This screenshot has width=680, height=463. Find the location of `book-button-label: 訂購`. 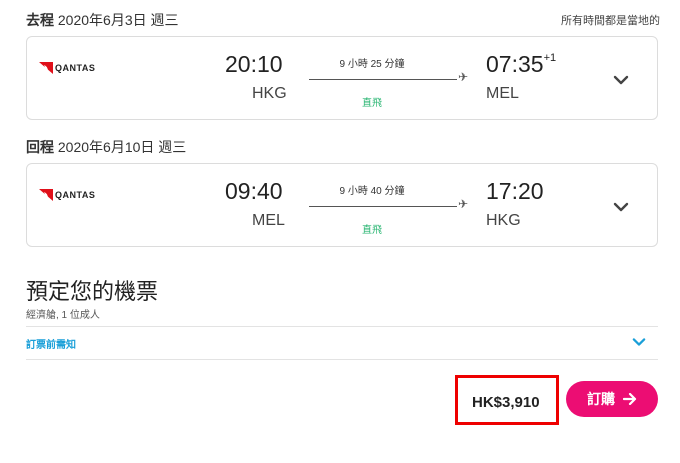

book-button-label: 訂購 is located at coordinates (601, 399).